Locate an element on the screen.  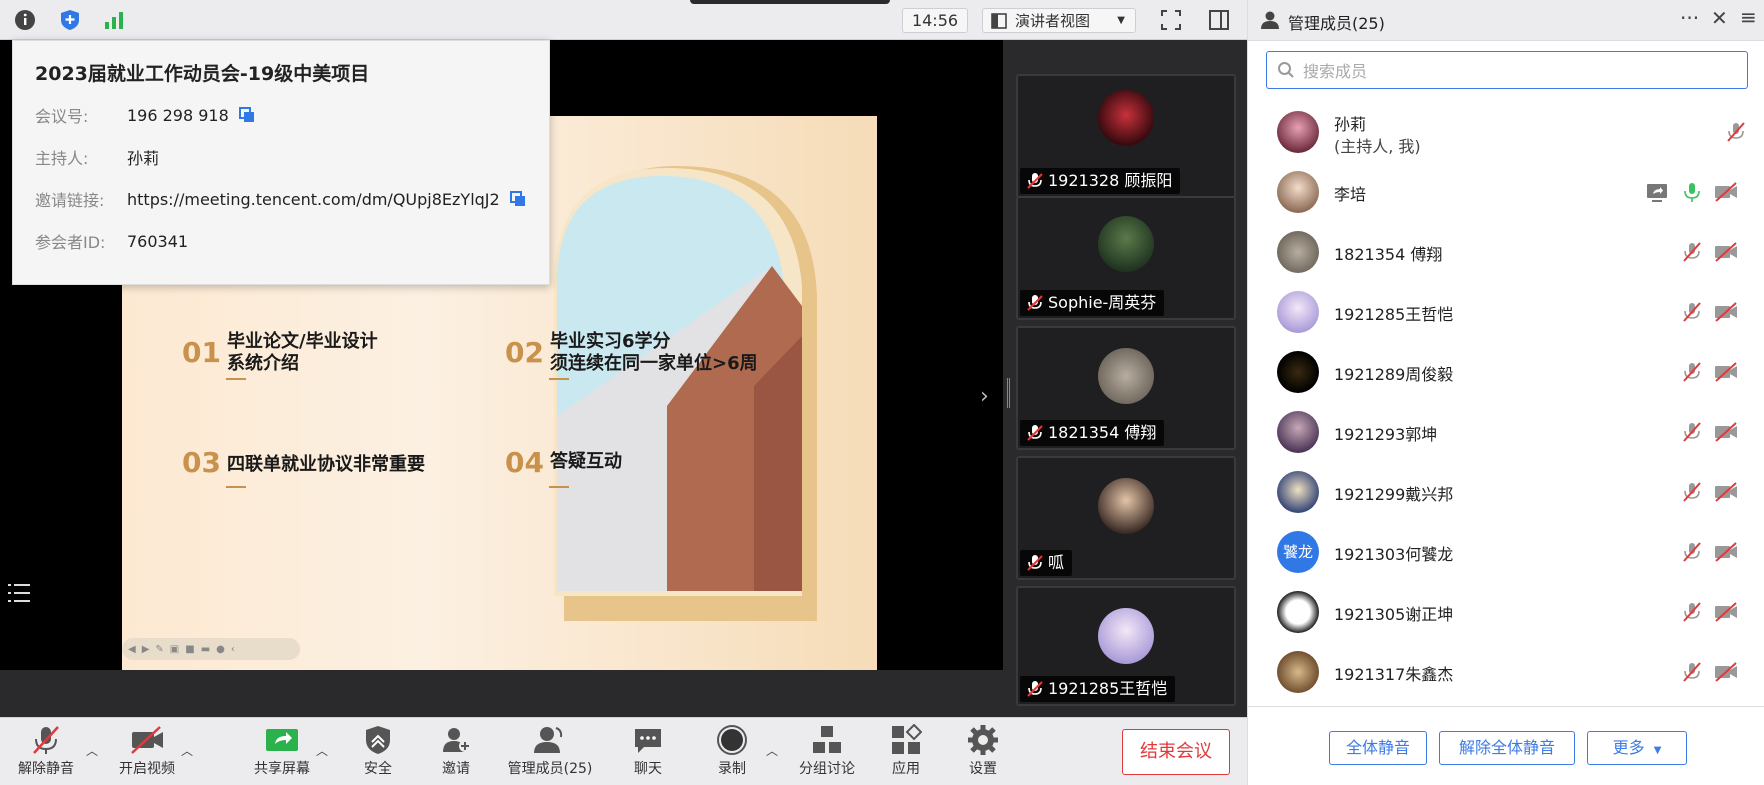
screen-icon: ▣ is located at coordinates (174, 649).